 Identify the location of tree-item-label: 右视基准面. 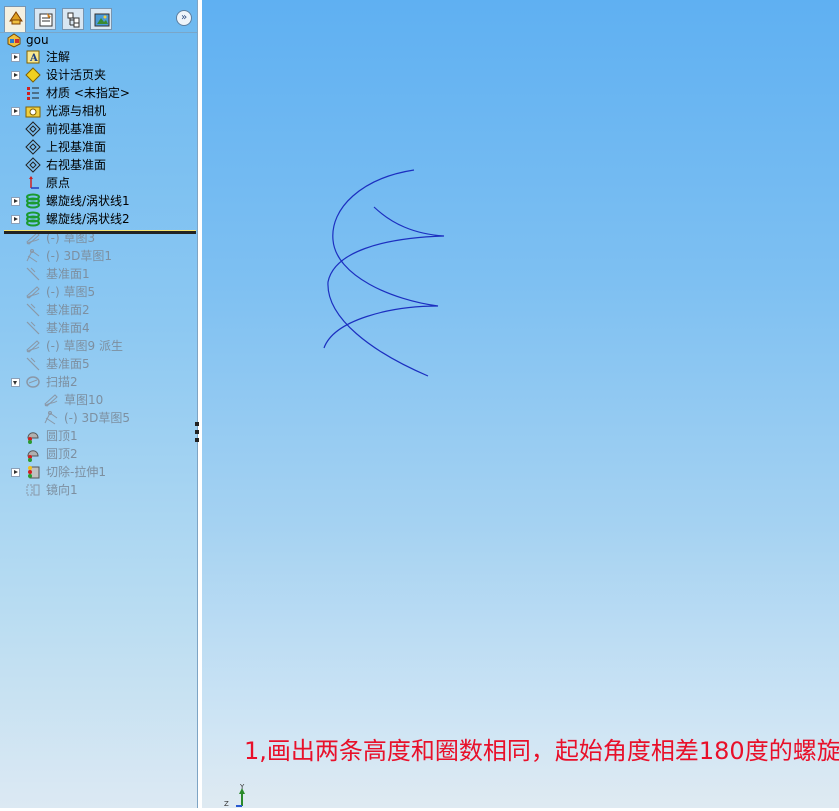
(76, 165).